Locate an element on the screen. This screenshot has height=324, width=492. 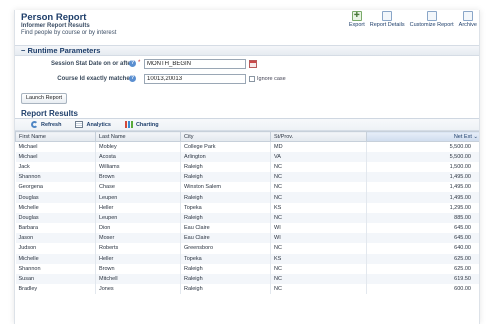
cell-first-name: Douglas is located at coordinates (55, 197).